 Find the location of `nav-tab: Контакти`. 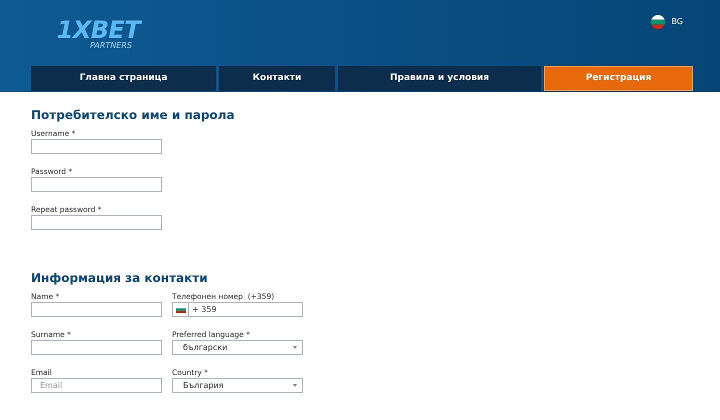

nav-tab: Контакти is located at coordinates (277, 78).